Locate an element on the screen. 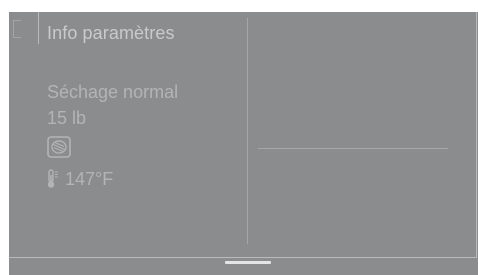  drying-level-icon is located at coordinates (59, 147).